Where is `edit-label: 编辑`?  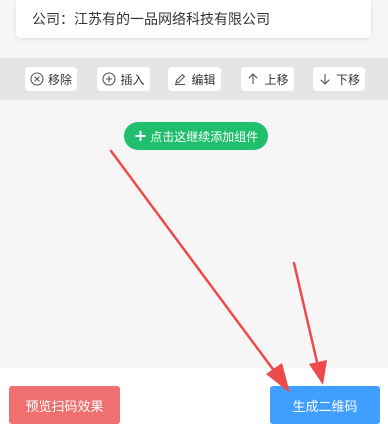
edit-label: 编辑 is located at coordinates (203, 79).